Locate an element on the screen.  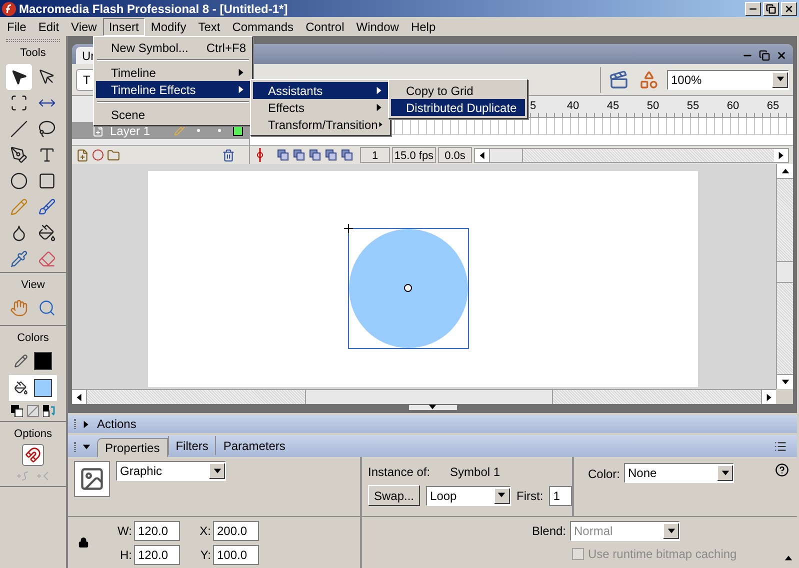
add-folder-icon is located at coordinates (113, 155).